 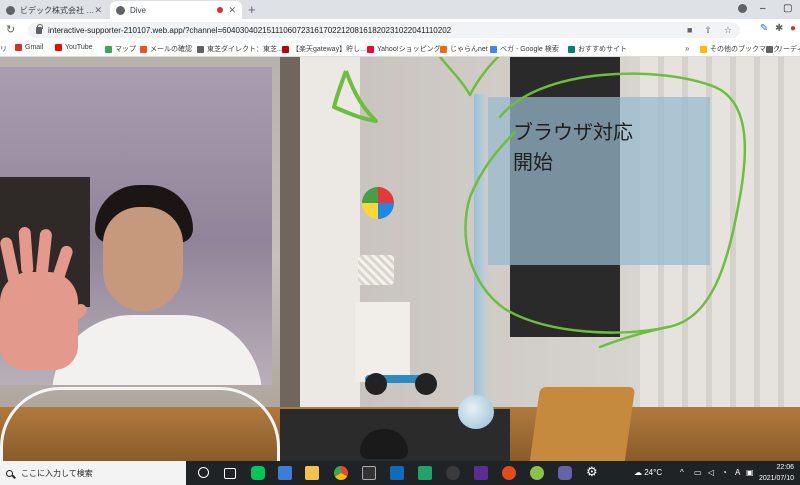 What do you see at coordinates (312, 473) in the screenshot?
I see `file-explorer-icon` at bounding box center [312, 473].